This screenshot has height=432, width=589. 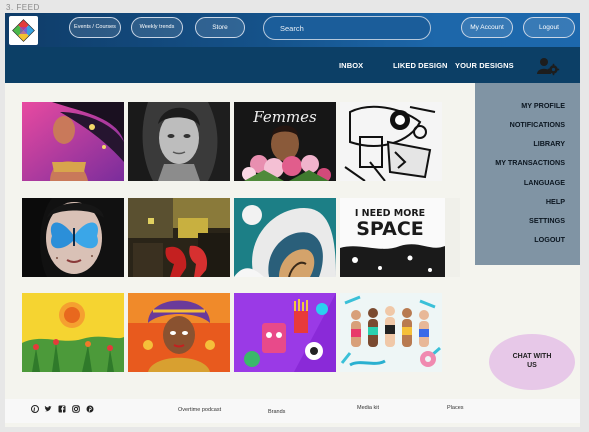 I want to click on frame-label: 3. FEED, so click(x=23, y=7).